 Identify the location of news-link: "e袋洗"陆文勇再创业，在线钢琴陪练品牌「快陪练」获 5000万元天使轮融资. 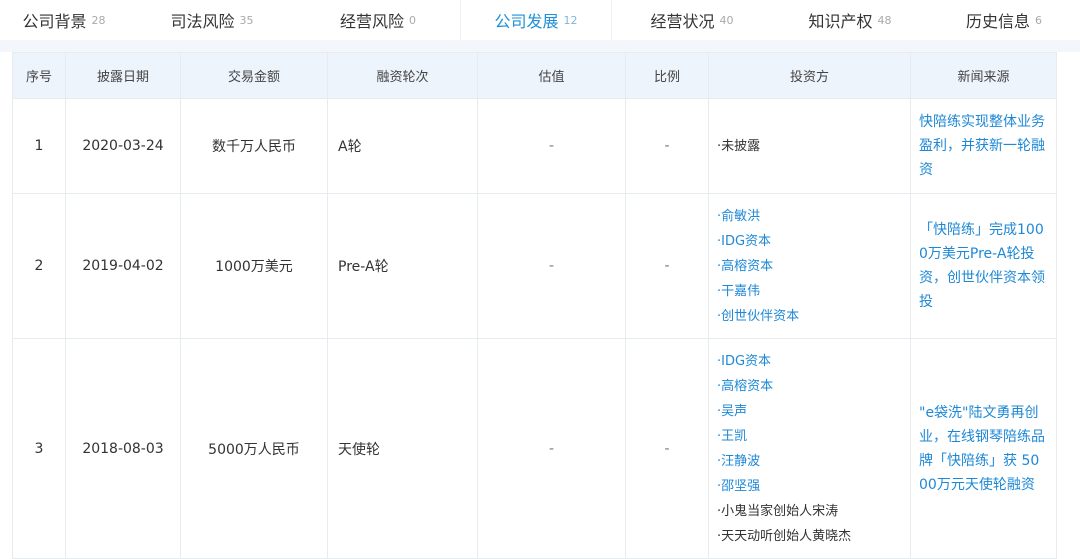
(983, 448).